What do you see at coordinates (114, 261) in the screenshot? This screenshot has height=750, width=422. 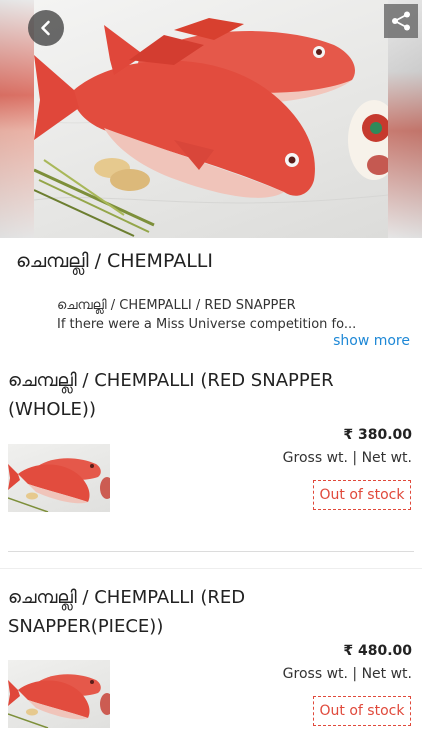 I see `page-title: ചെമ്പല്ലി / CHEMPALLI` at bounding box center [114, 261].